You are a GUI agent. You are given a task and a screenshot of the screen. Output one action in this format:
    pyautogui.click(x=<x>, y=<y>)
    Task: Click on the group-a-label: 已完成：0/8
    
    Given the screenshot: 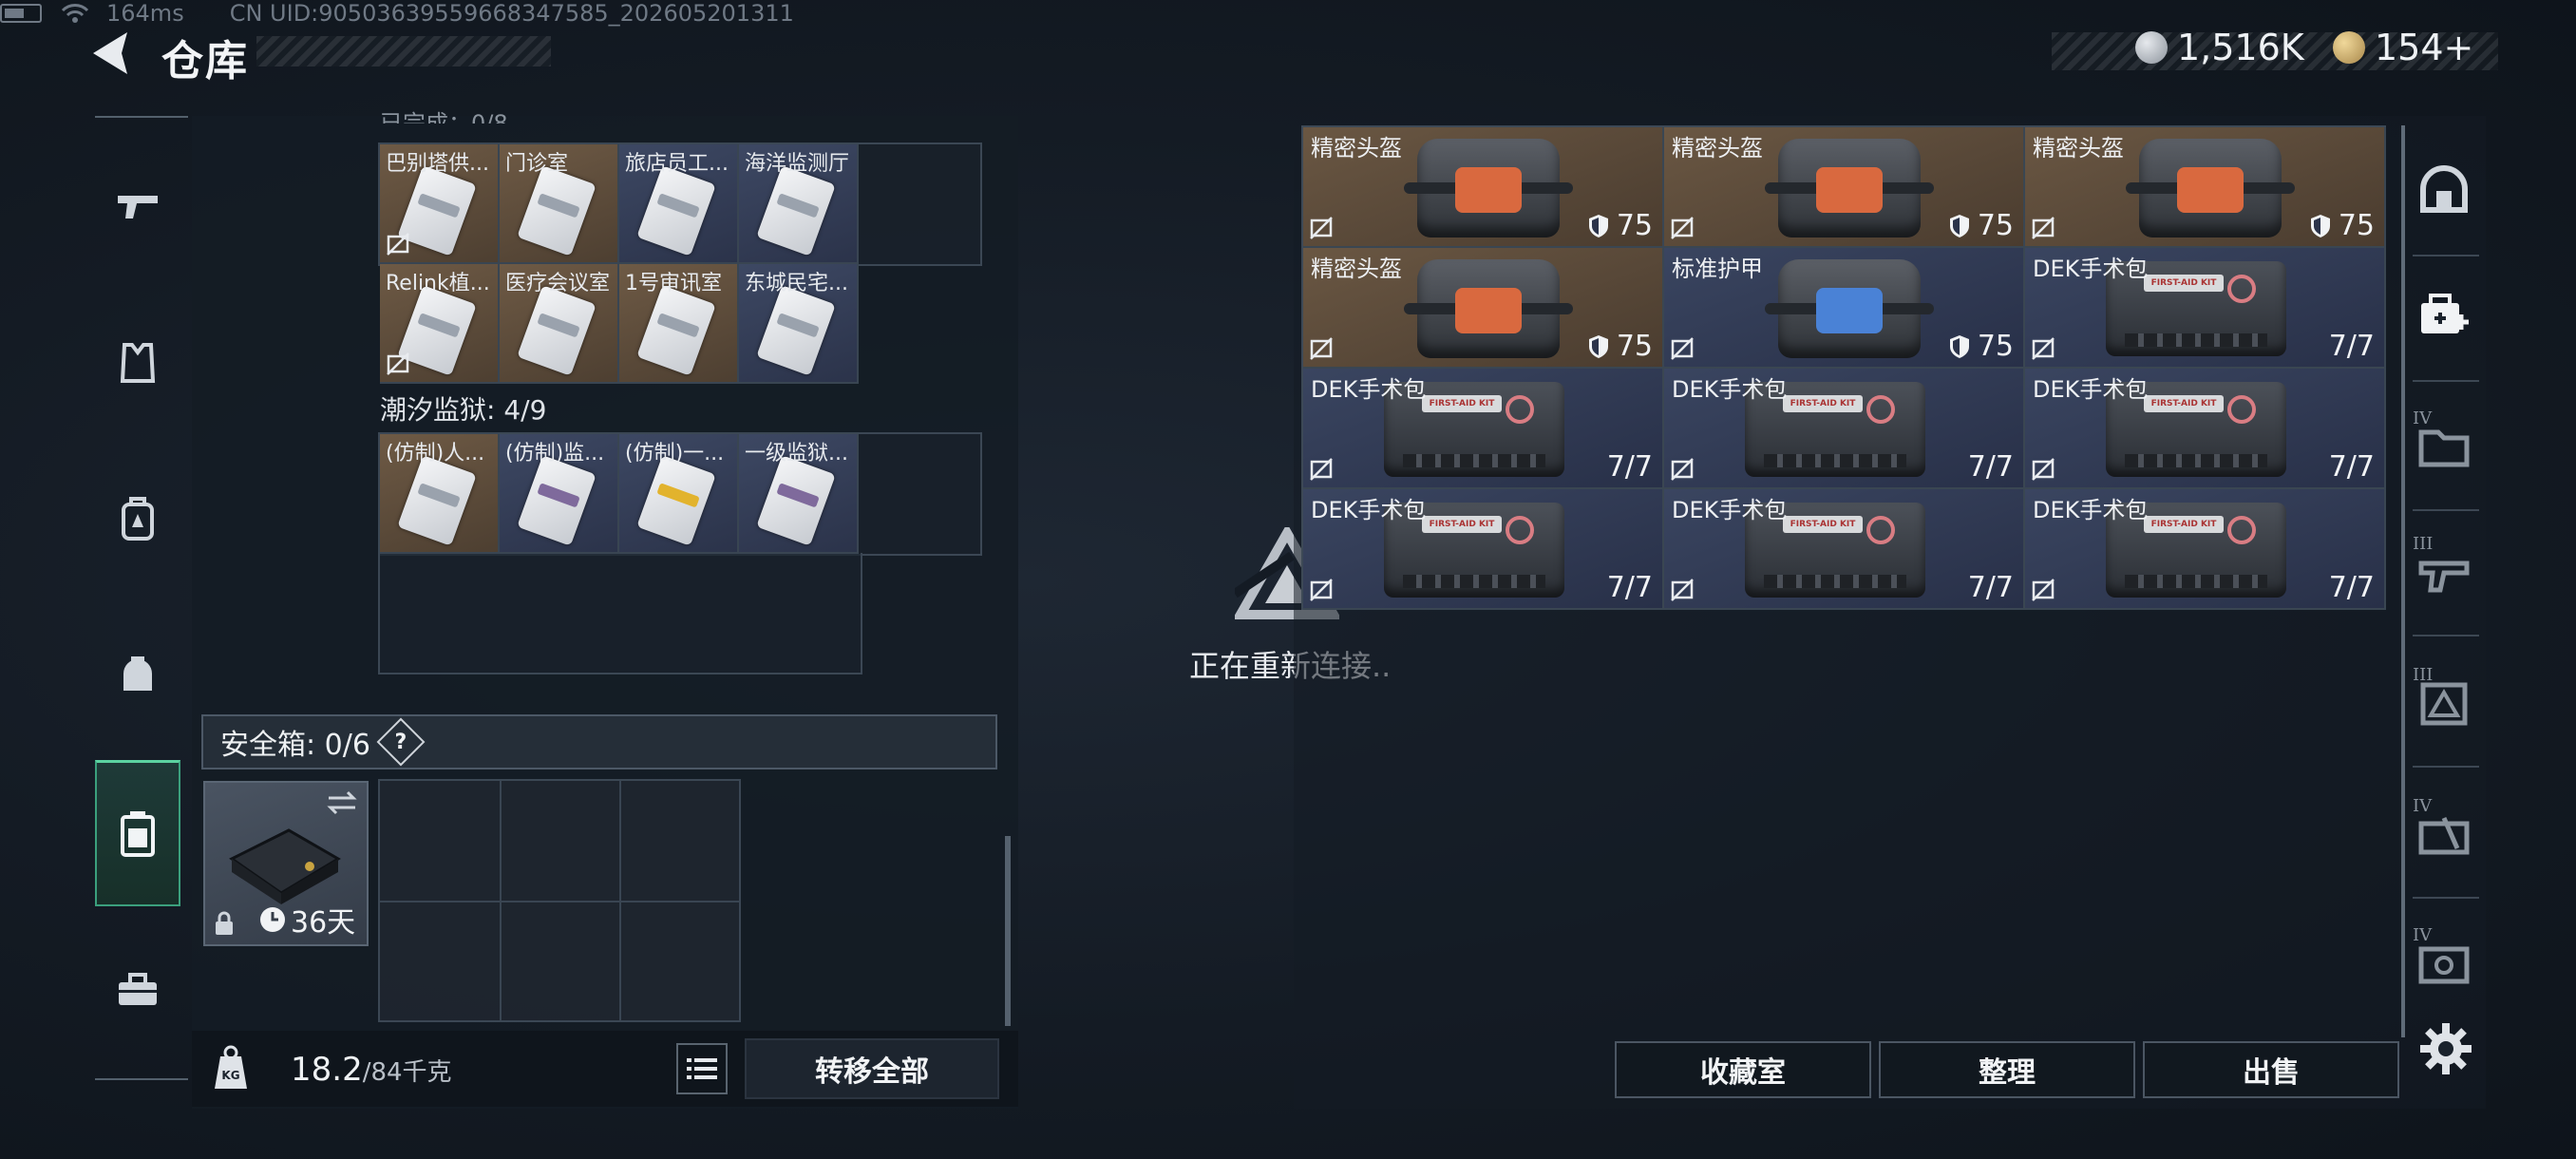 What is the action you would take?
    pyautogui.click(x=444, y=117)
    